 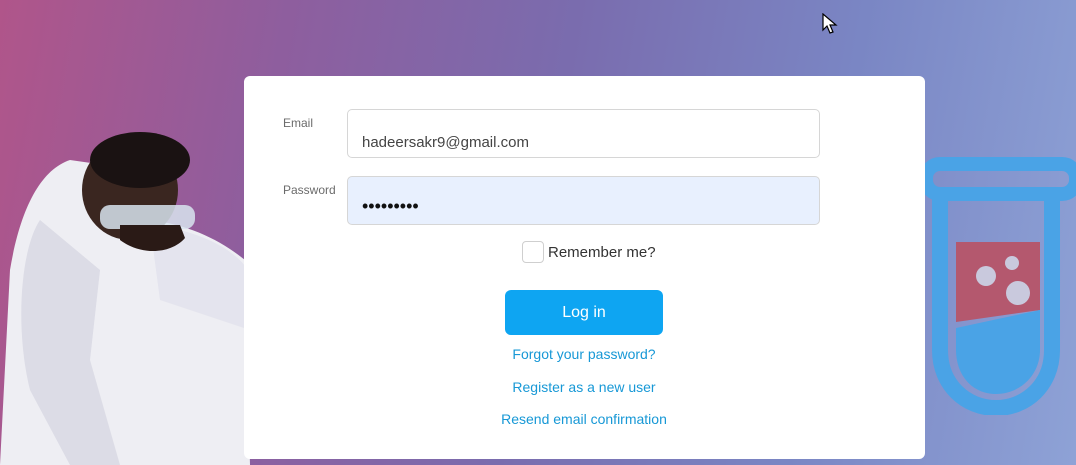 What do you see at coordinates (583, 354) in the screenshot?
I see `forgot-password-link: Forgot your password?` at bounding box center [583, 354].